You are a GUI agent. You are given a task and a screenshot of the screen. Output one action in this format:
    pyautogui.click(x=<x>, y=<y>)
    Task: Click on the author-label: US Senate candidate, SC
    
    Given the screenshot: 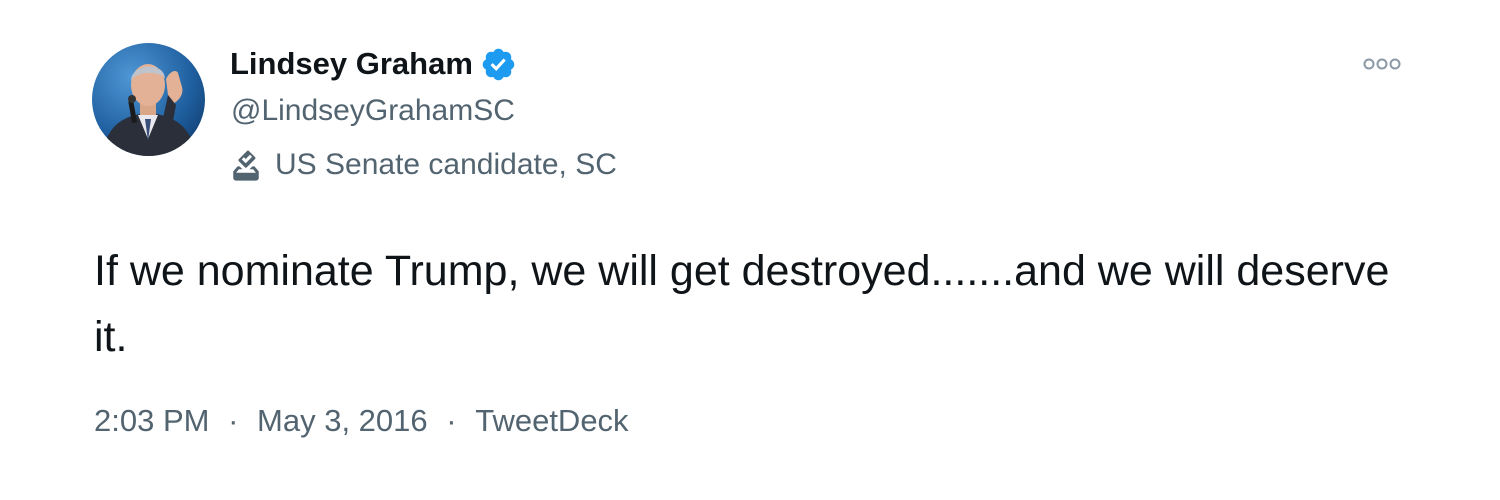 What is the action you would take?
    pyautogui.click(x=423, y=165)
    